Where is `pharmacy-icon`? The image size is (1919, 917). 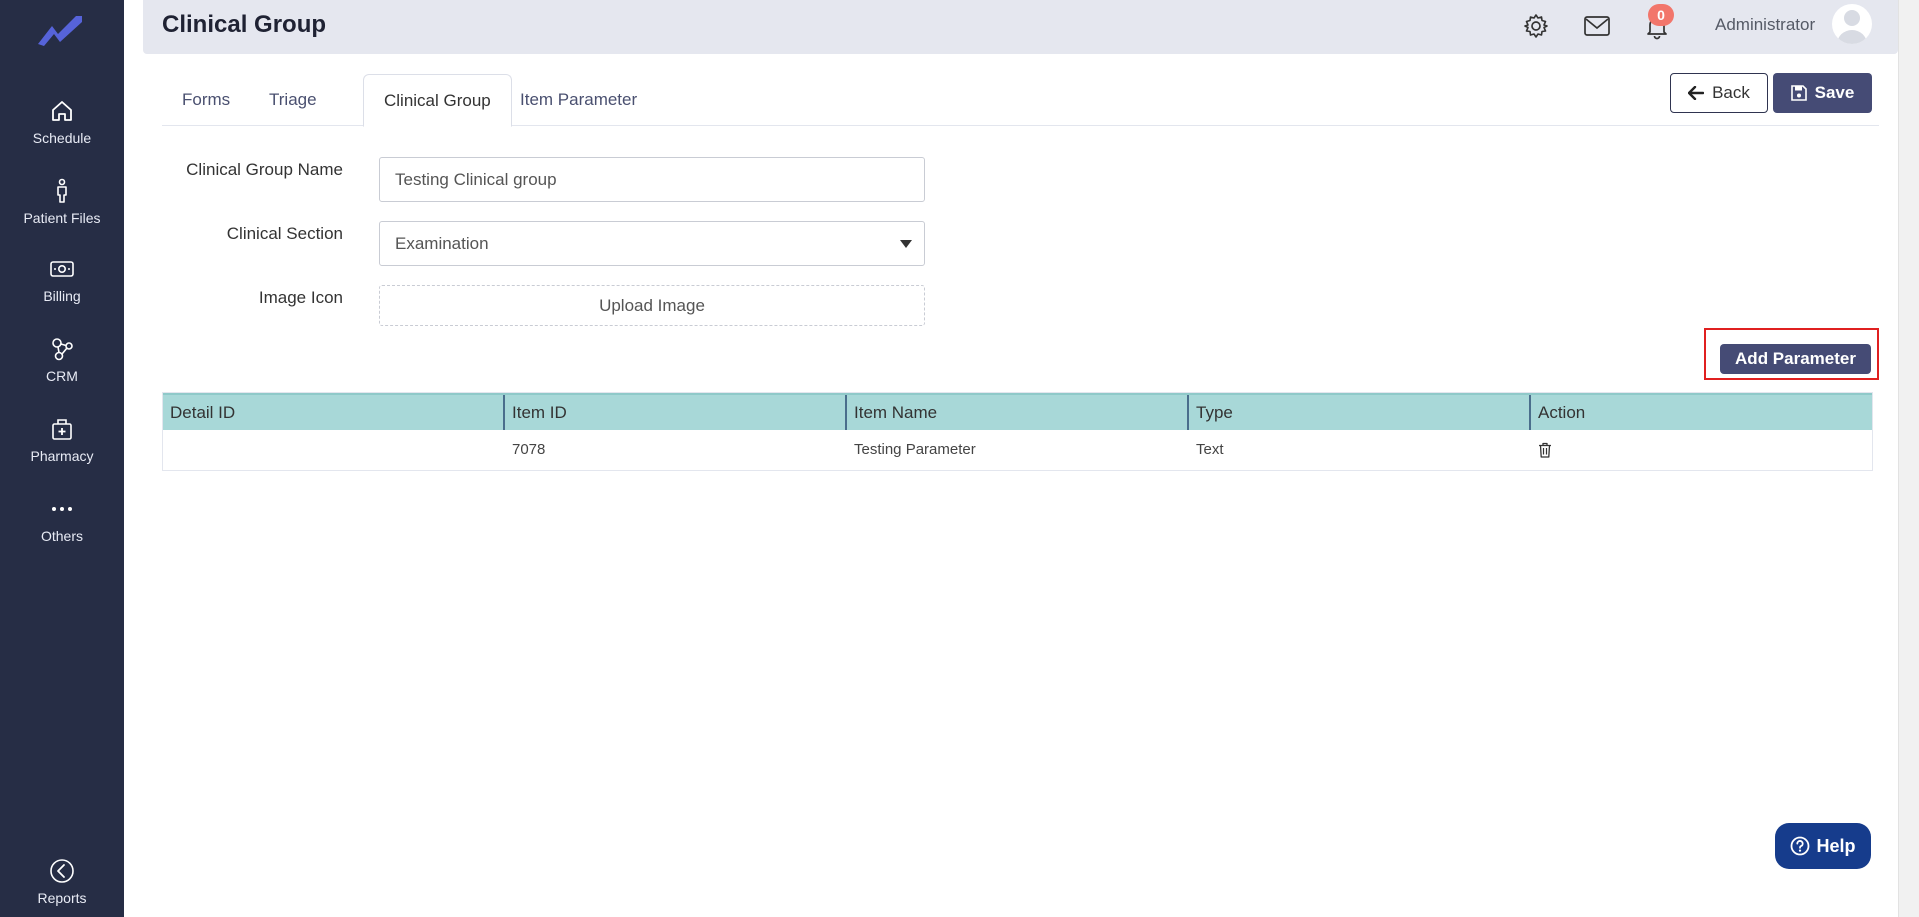 pharmacy-icon is located at coordinates (62, 429).